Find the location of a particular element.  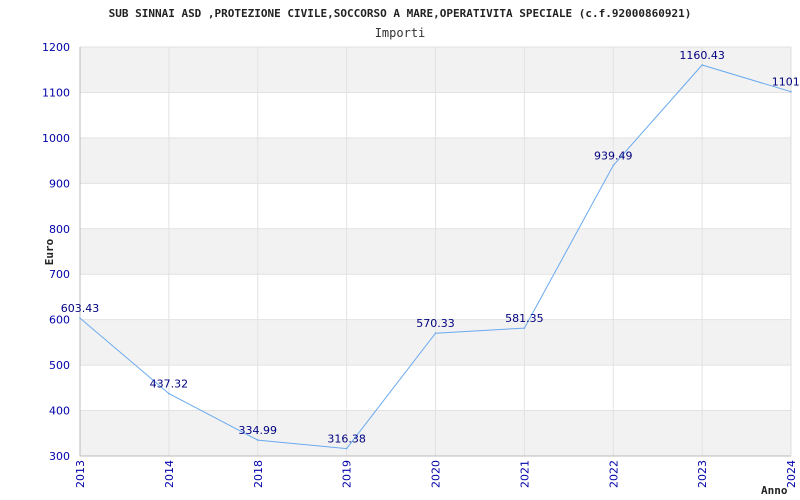

x-axis-label: Anno is located at coordinates (774, 490).